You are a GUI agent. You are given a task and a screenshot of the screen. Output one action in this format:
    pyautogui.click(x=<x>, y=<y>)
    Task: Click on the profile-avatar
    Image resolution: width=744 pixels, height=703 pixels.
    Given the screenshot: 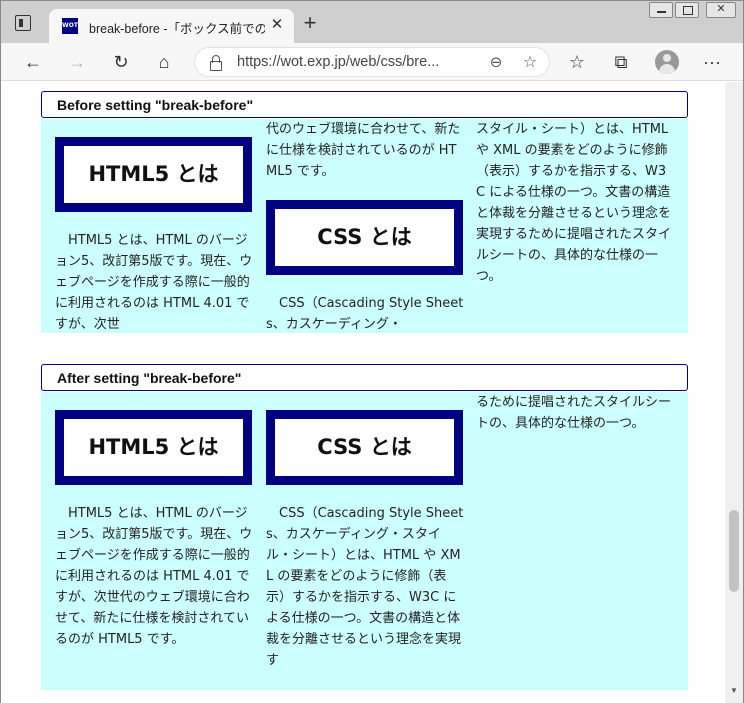 What is the action you would take?
    pyautogui.click(x=667, y=62)
    